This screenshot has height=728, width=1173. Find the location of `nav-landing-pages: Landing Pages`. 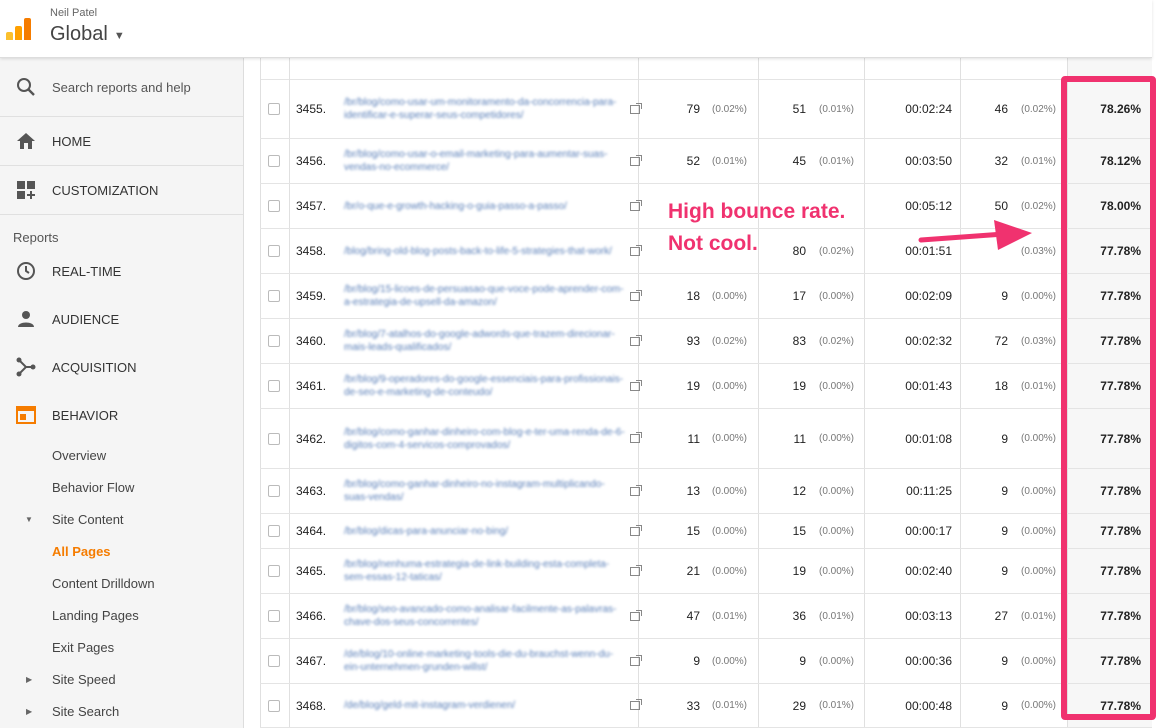

nav-landing-pages: Landing Pages is located at coordinates (121, 615).